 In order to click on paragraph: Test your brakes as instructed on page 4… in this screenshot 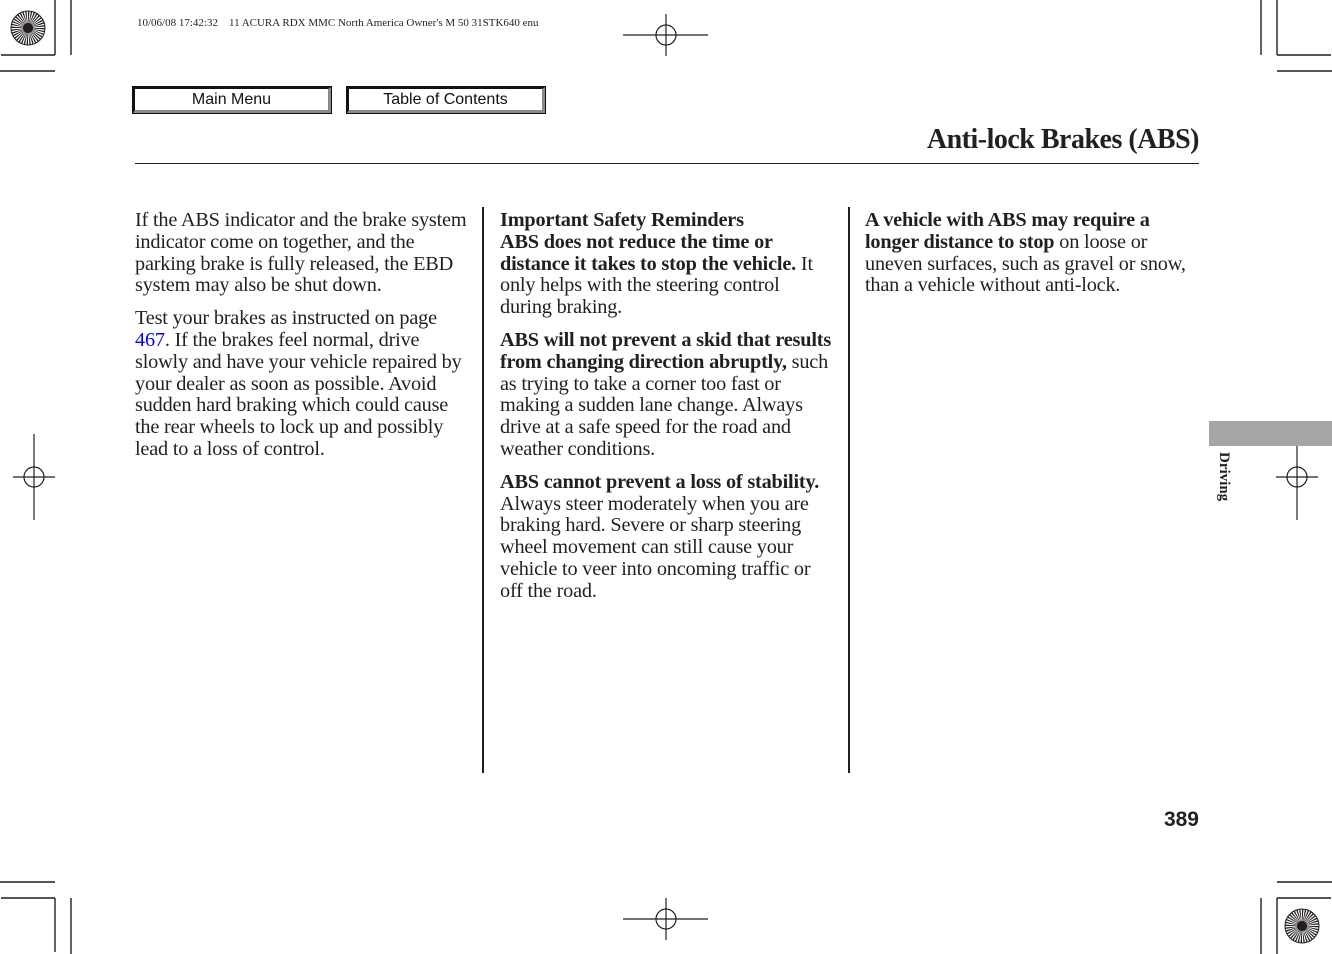, I will do `click(305, 384)`.